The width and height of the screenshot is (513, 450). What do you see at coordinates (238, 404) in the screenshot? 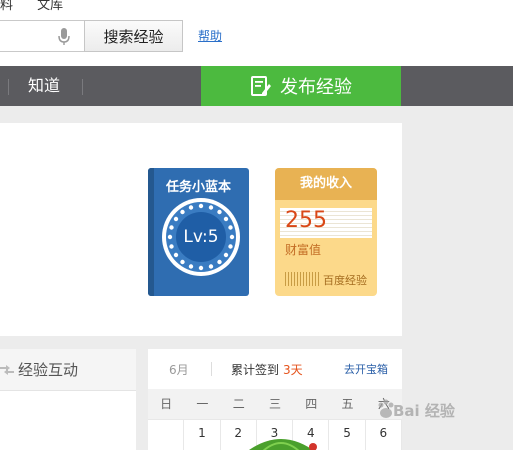
I see `weekday: 二` at bounding box center [238, 404].